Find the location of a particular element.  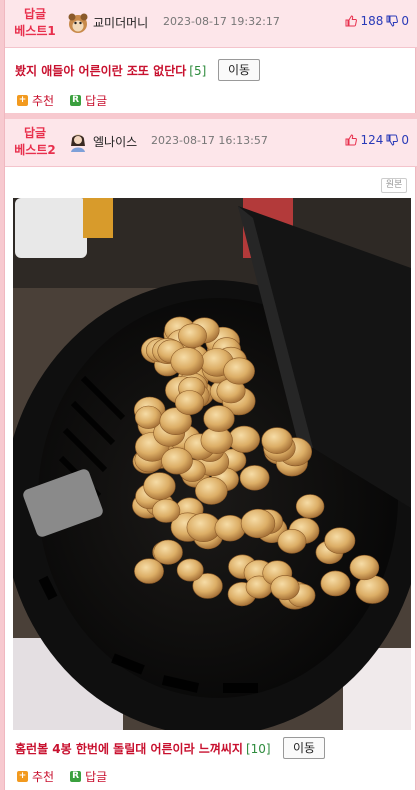

post-header: 답글 베스트1 교미더머니 2023-08-17 19:32:17 188 0 is located at coordinates (211, 24).